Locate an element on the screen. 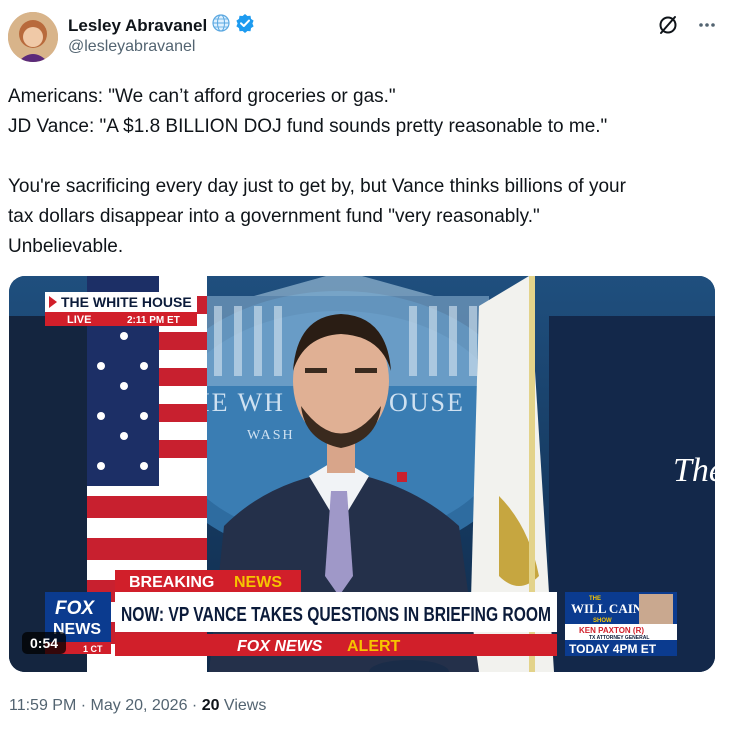  breaking-label: BREAKING is located at coordinates (171, 582).